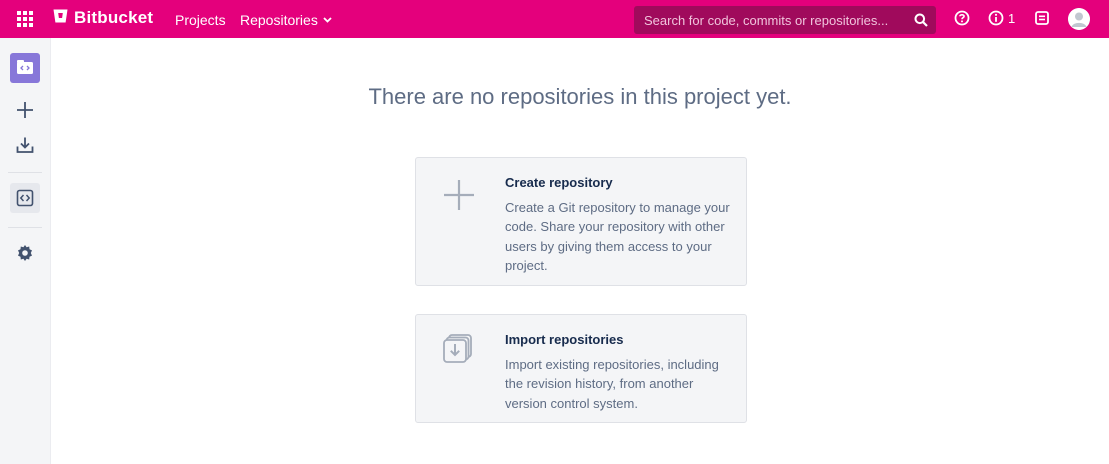  Describe the element at coordinates (114, 17) in the screenshot. I see `product-name: Bitbucket` at that location.